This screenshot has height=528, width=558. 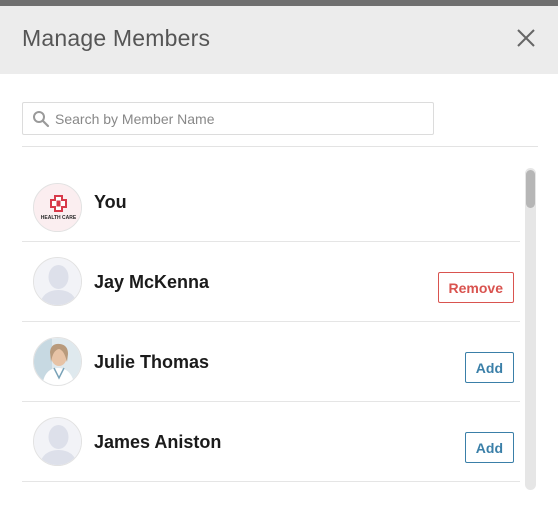 I want to click on member-row: Jay McKenna Remove, so click(x=271, y=282).